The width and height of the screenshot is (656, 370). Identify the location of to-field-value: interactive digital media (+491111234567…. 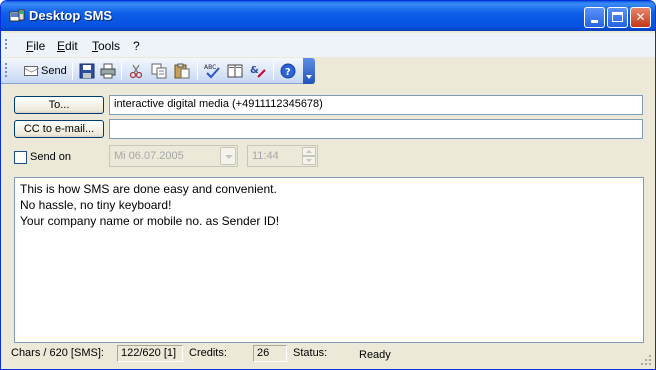
(218, 104).